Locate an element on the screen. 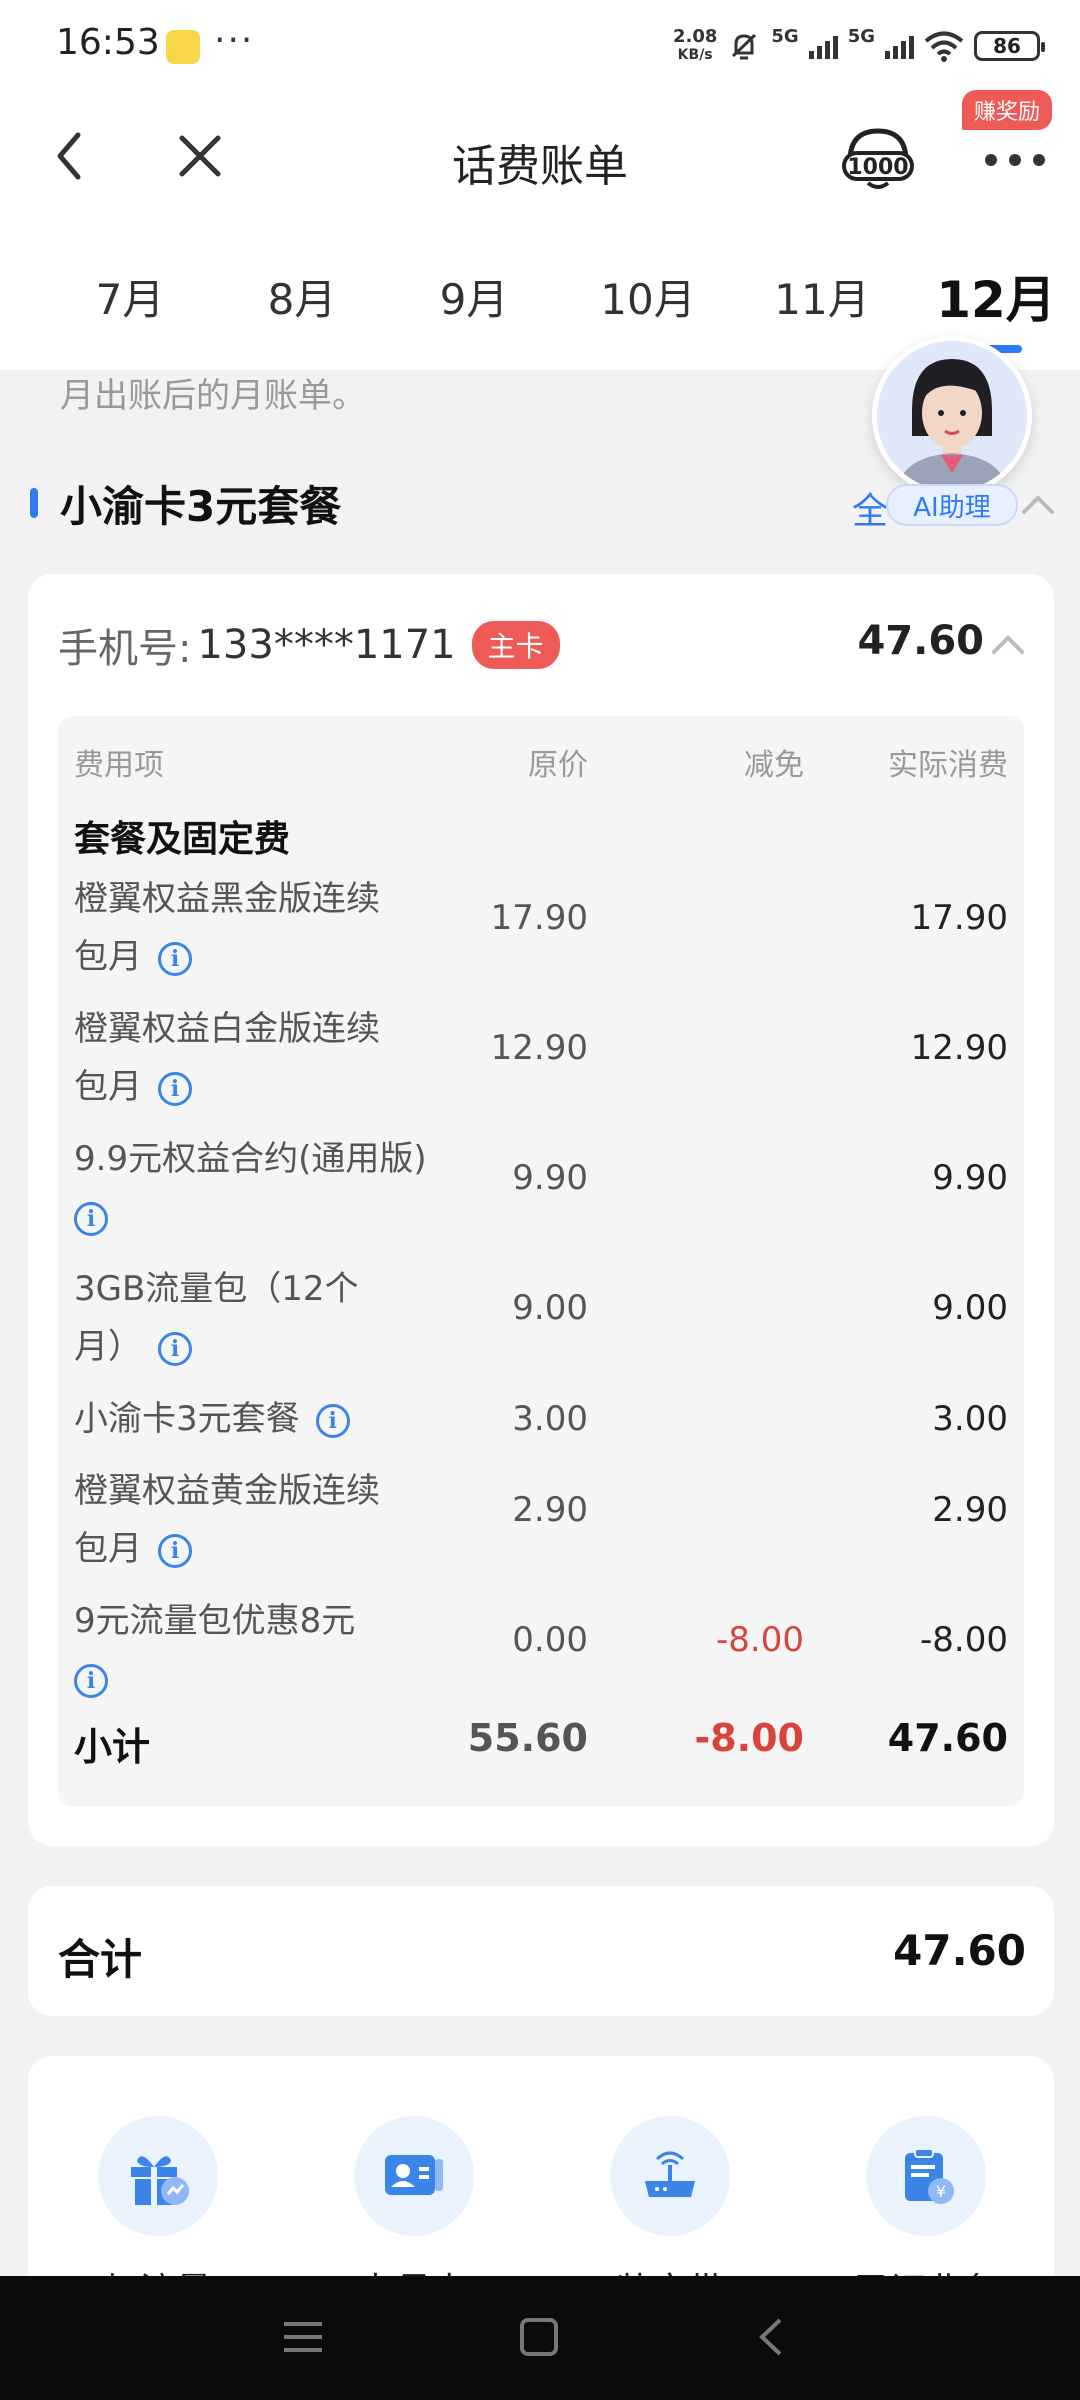 Image resolution: width=1080 pixels, height=2400 pixels. row-original: 9.00 is located at coordinates (550, 1308).